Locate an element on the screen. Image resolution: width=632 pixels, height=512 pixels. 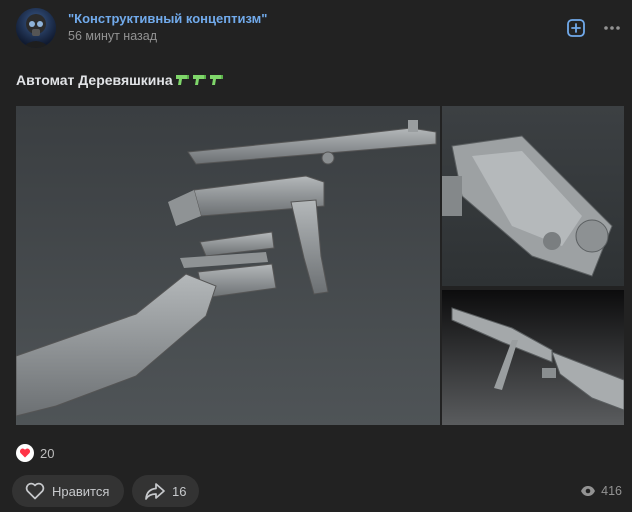
author-name: "Конструктивный концептизм" is located at coordinates (167, 18).